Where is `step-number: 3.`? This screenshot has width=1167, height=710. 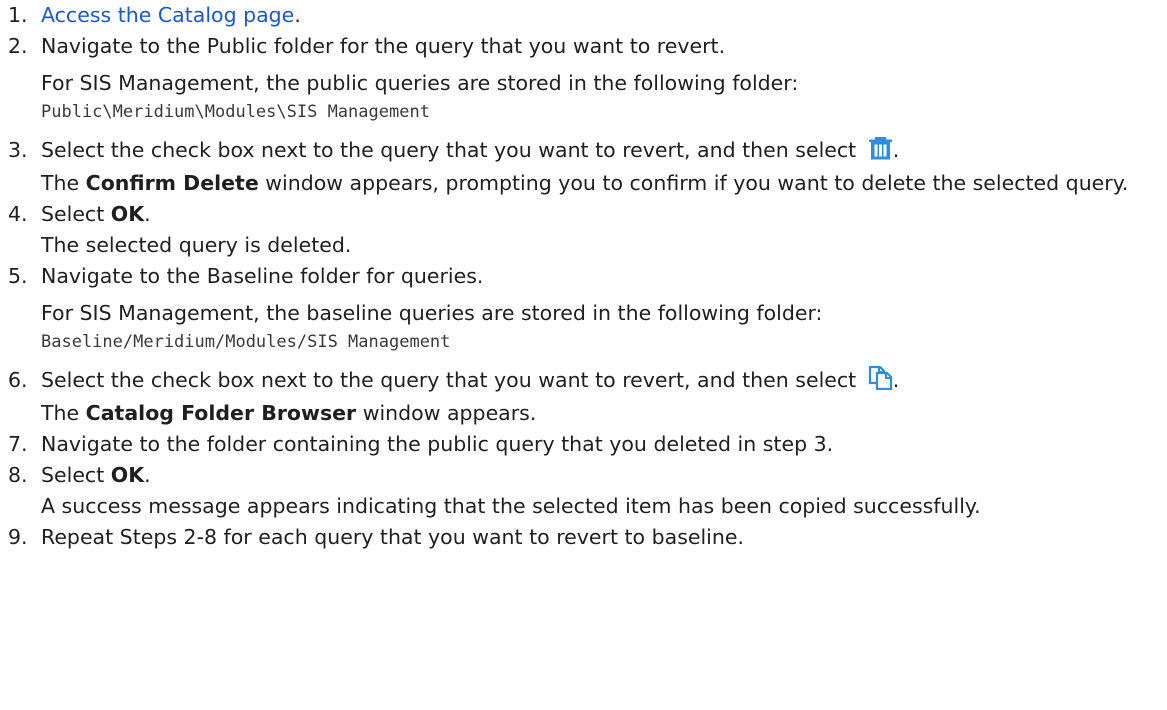
step-number: 3. is located at coordinates (18, 150).